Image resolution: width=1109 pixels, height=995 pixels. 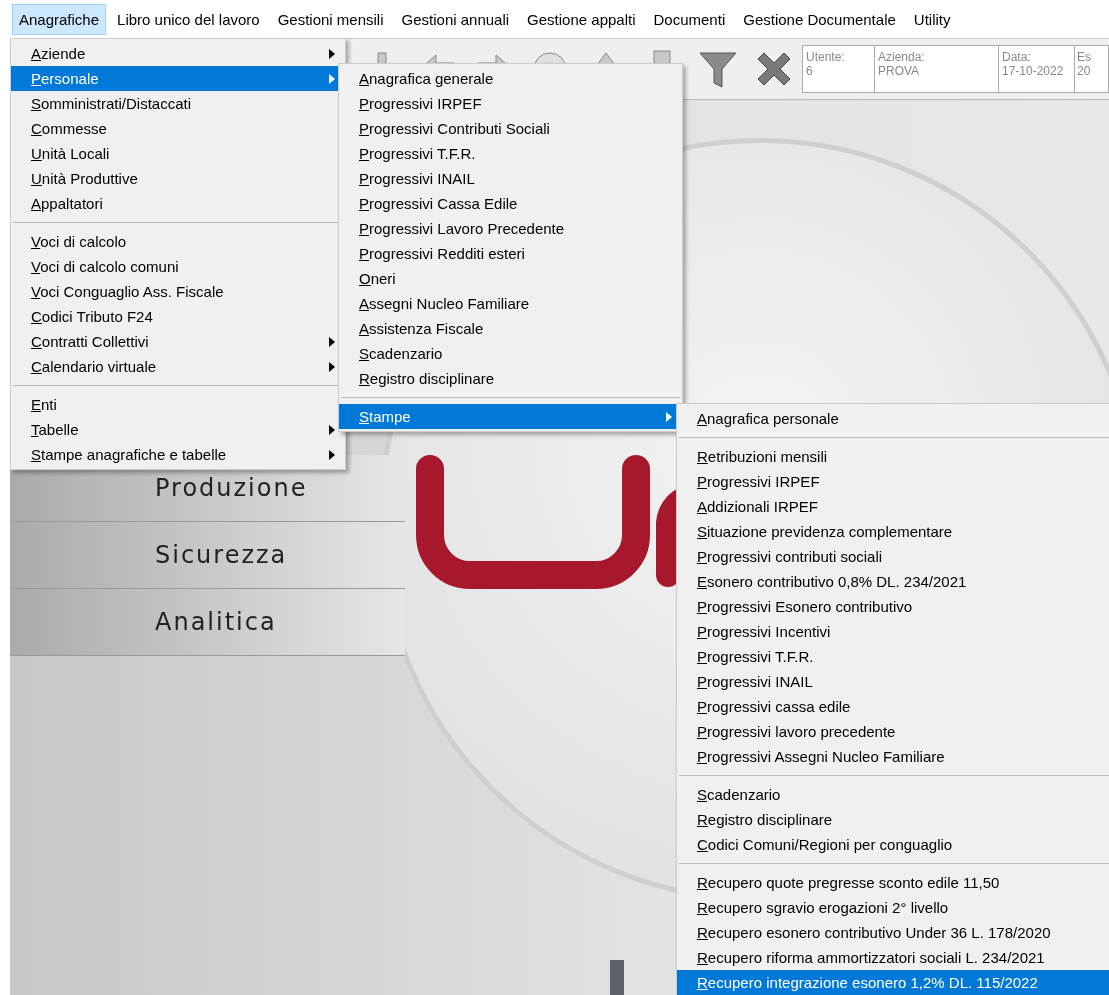 What do you see at coordinates (893, 756) in the screenshot?
I see `menu-item: Progressivi Assegni Nucleo Familiare` at bounding box center [893, 756].